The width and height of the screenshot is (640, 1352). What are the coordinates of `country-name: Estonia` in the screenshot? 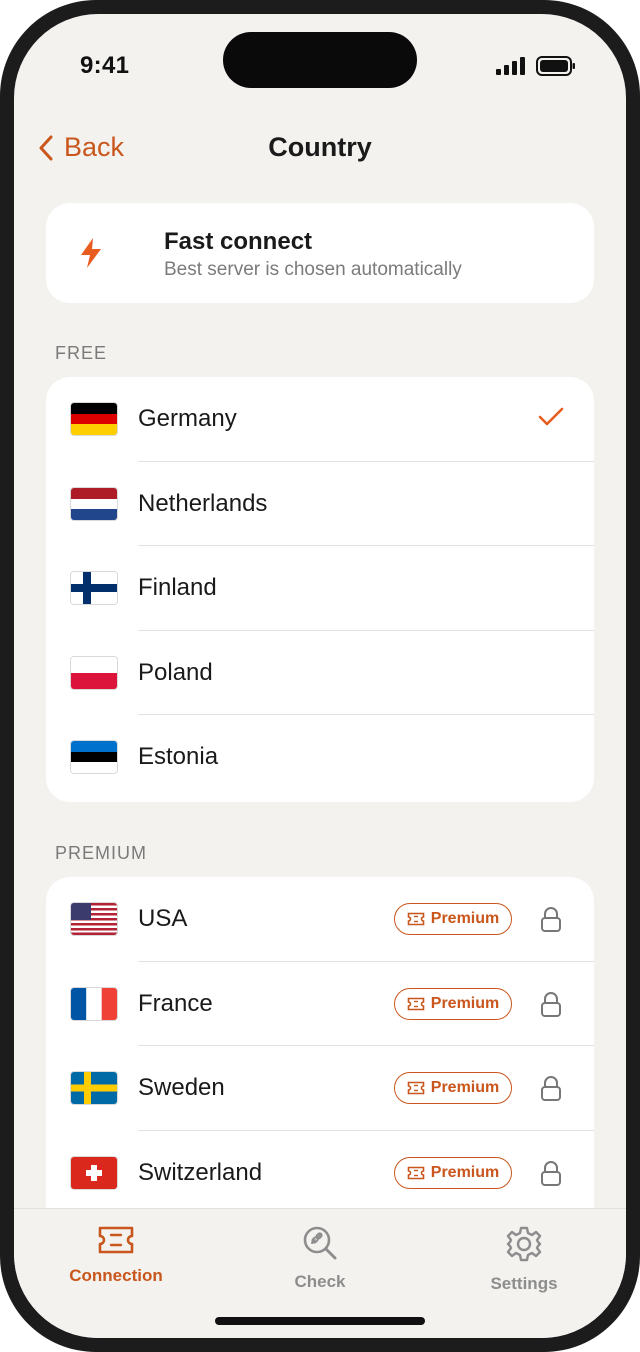 It's located at (178, 757).